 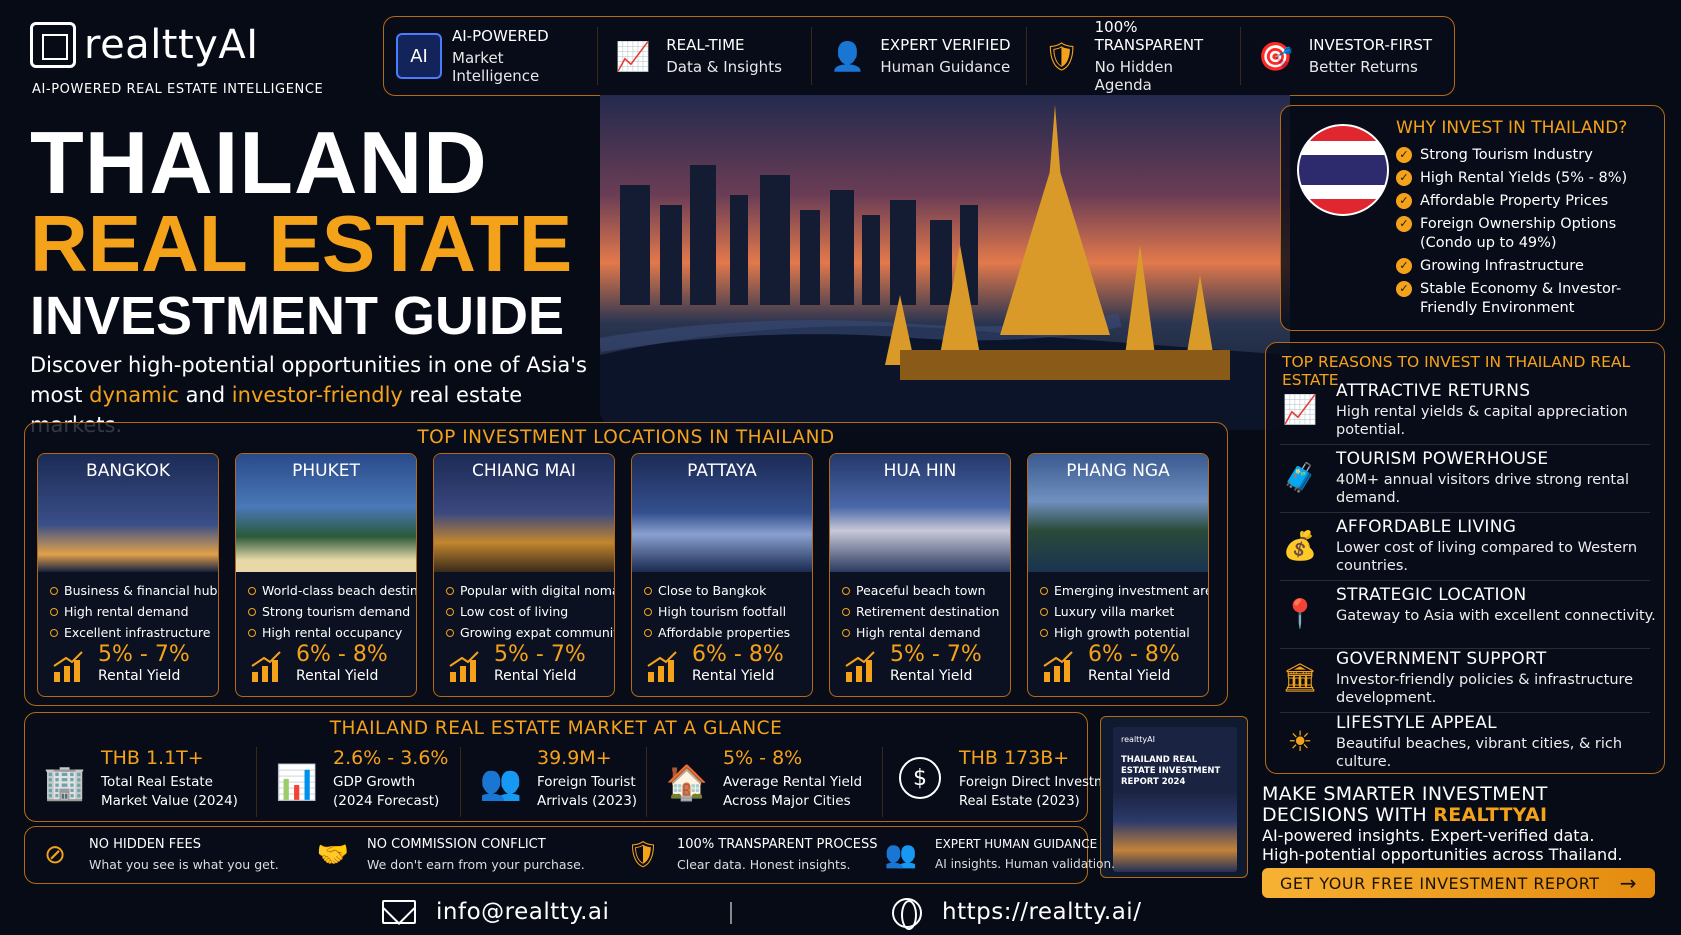 I want to click on feature-subtitle: Data & Insights, so click(x=724, y=67).